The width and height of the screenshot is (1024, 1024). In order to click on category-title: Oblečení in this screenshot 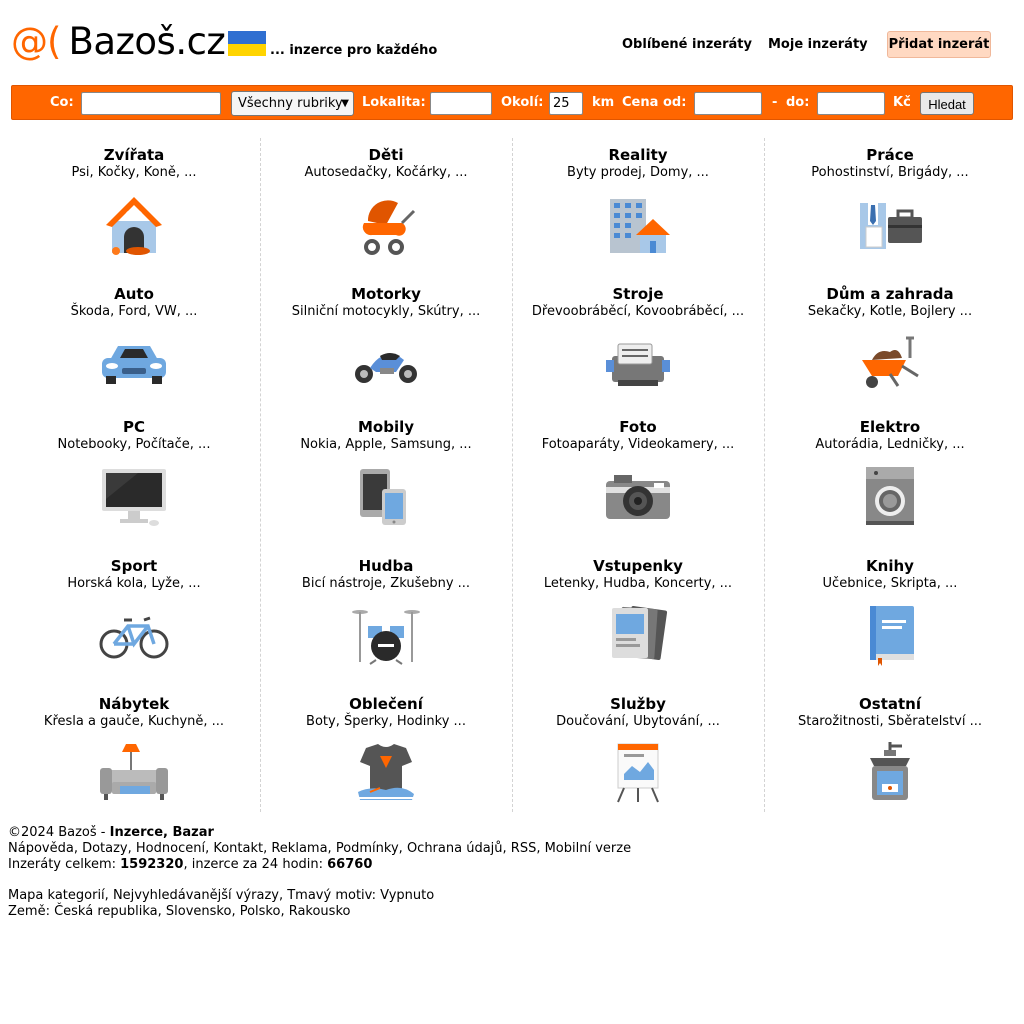, I will do `click(386, 704)`.